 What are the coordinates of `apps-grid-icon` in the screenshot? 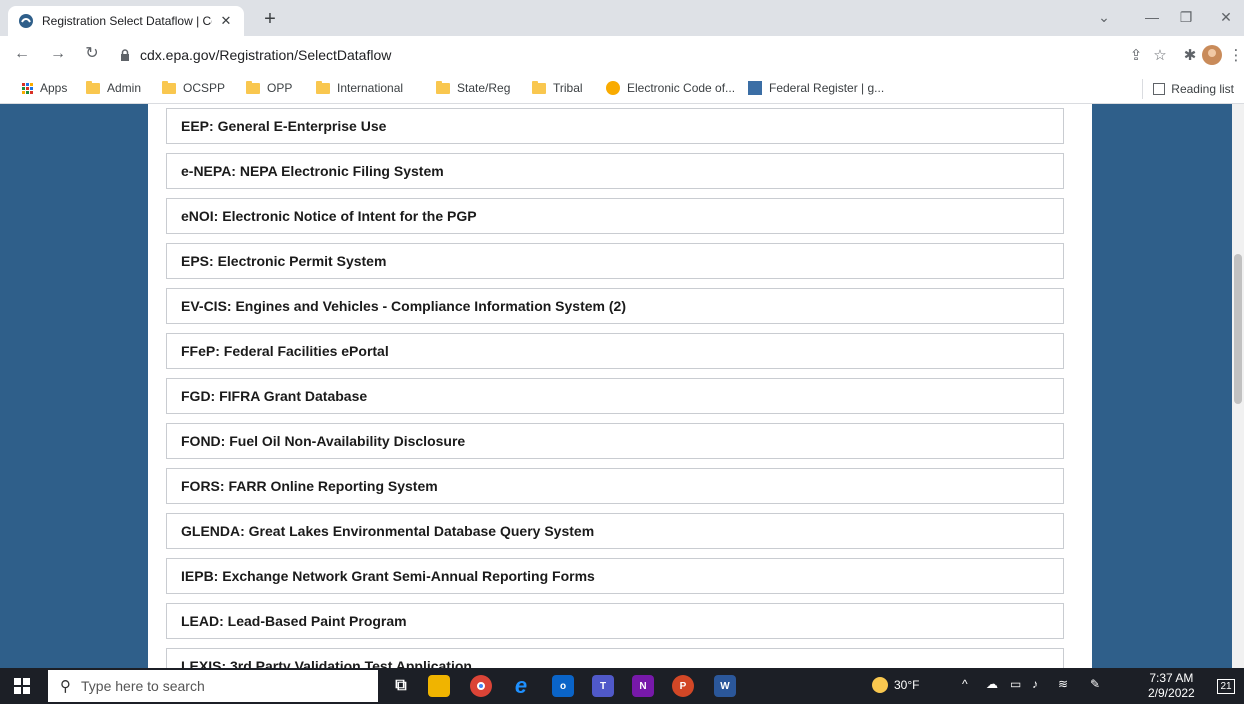 It's located at (27, 88).